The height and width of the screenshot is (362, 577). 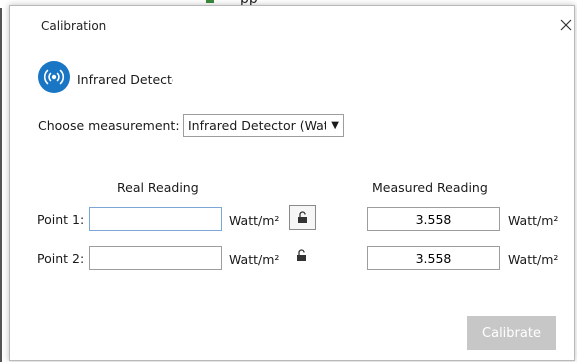 I want to click on point-1-lock-button, so click(x=302, y=217).